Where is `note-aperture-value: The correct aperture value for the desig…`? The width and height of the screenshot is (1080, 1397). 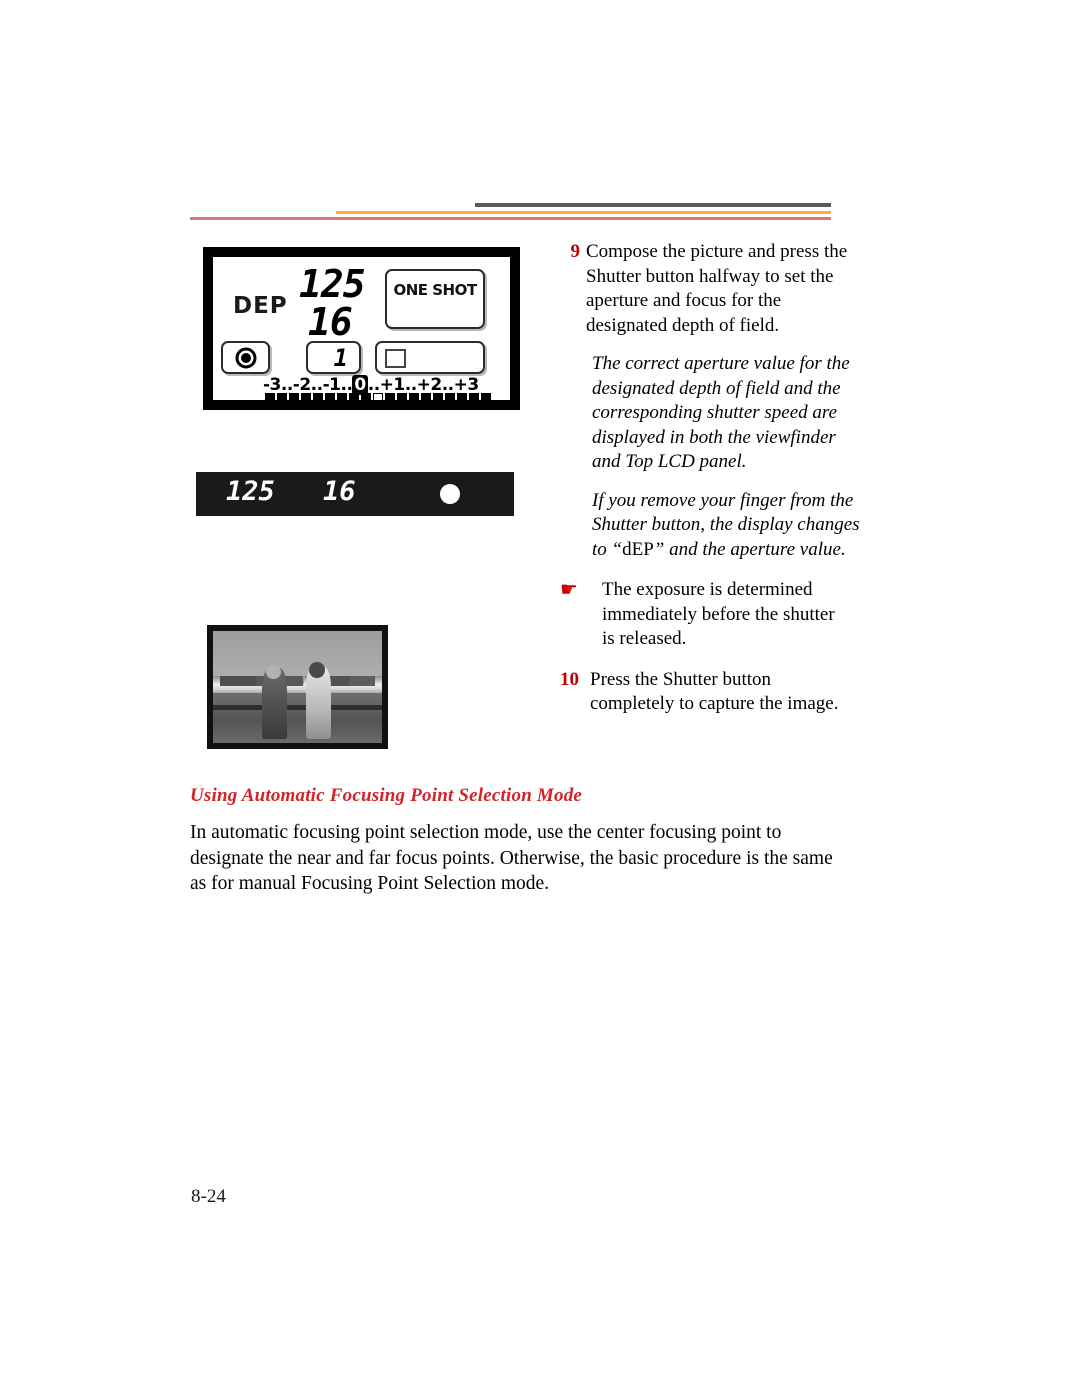
note-aperture-value: The correct aperture value for the desig… is located at coordinates (721, 412).